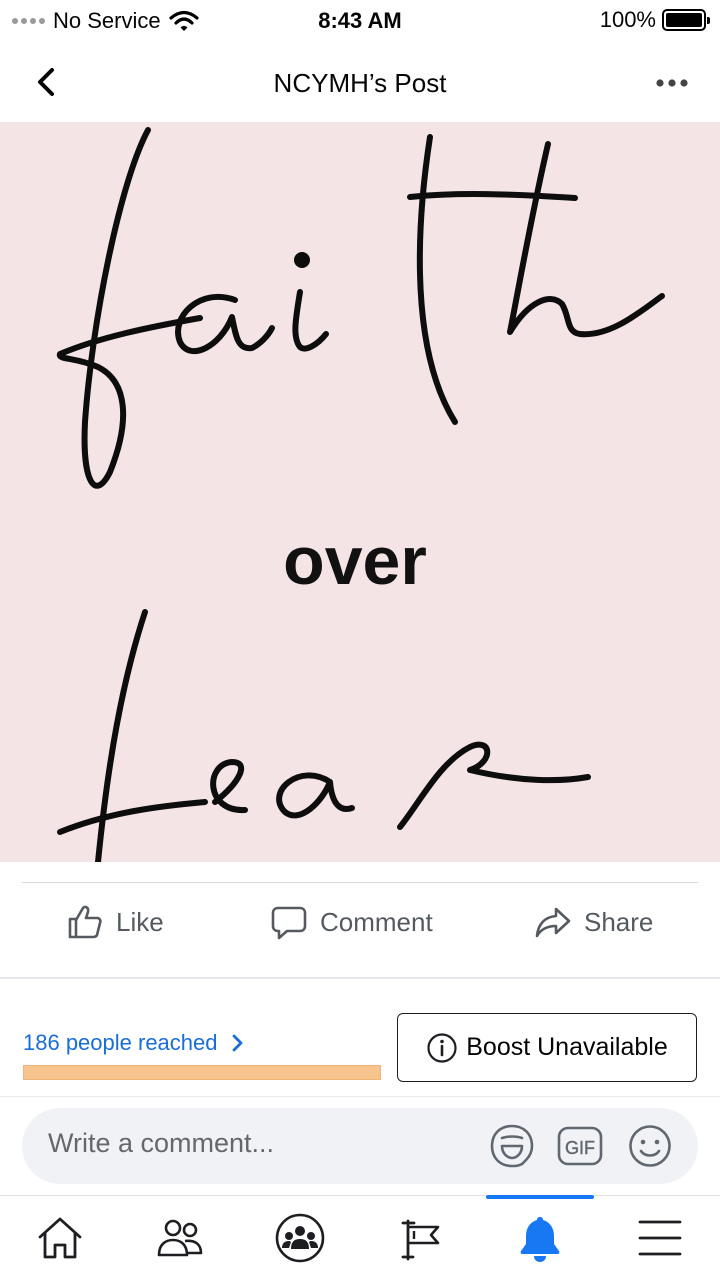 Image resolution: width=720 pixels, height=1281 pixels. I want to click on more-options-button, so click(672, 83).